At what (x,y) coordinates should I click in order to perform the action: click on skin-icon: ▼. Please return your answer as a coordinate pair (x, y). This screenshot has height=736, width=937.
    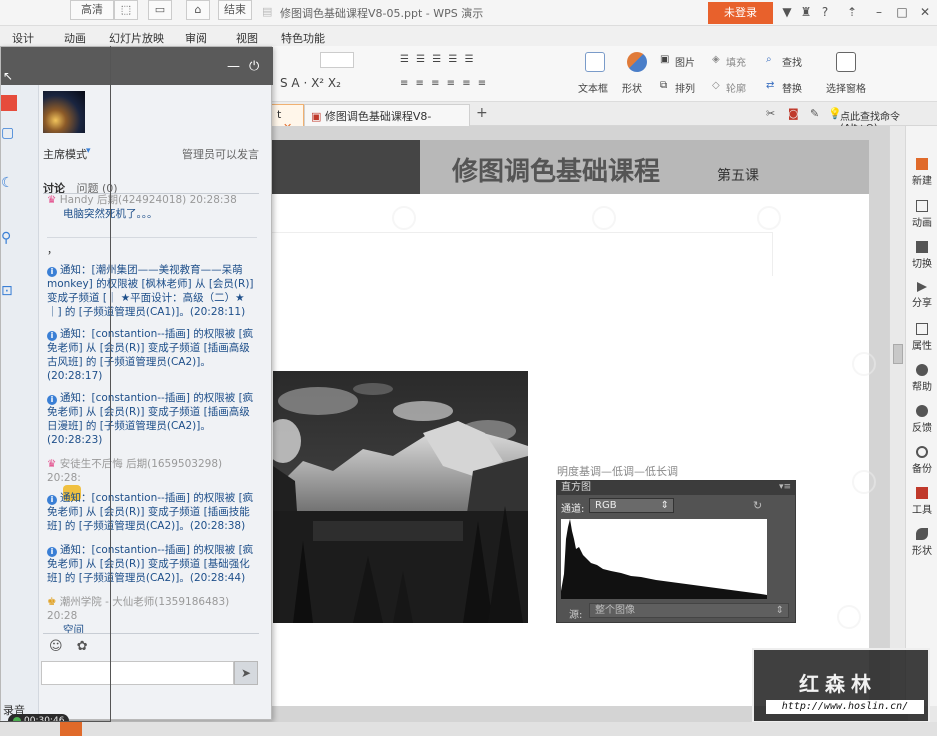
    Looking at the image, I should click on (787, 12).